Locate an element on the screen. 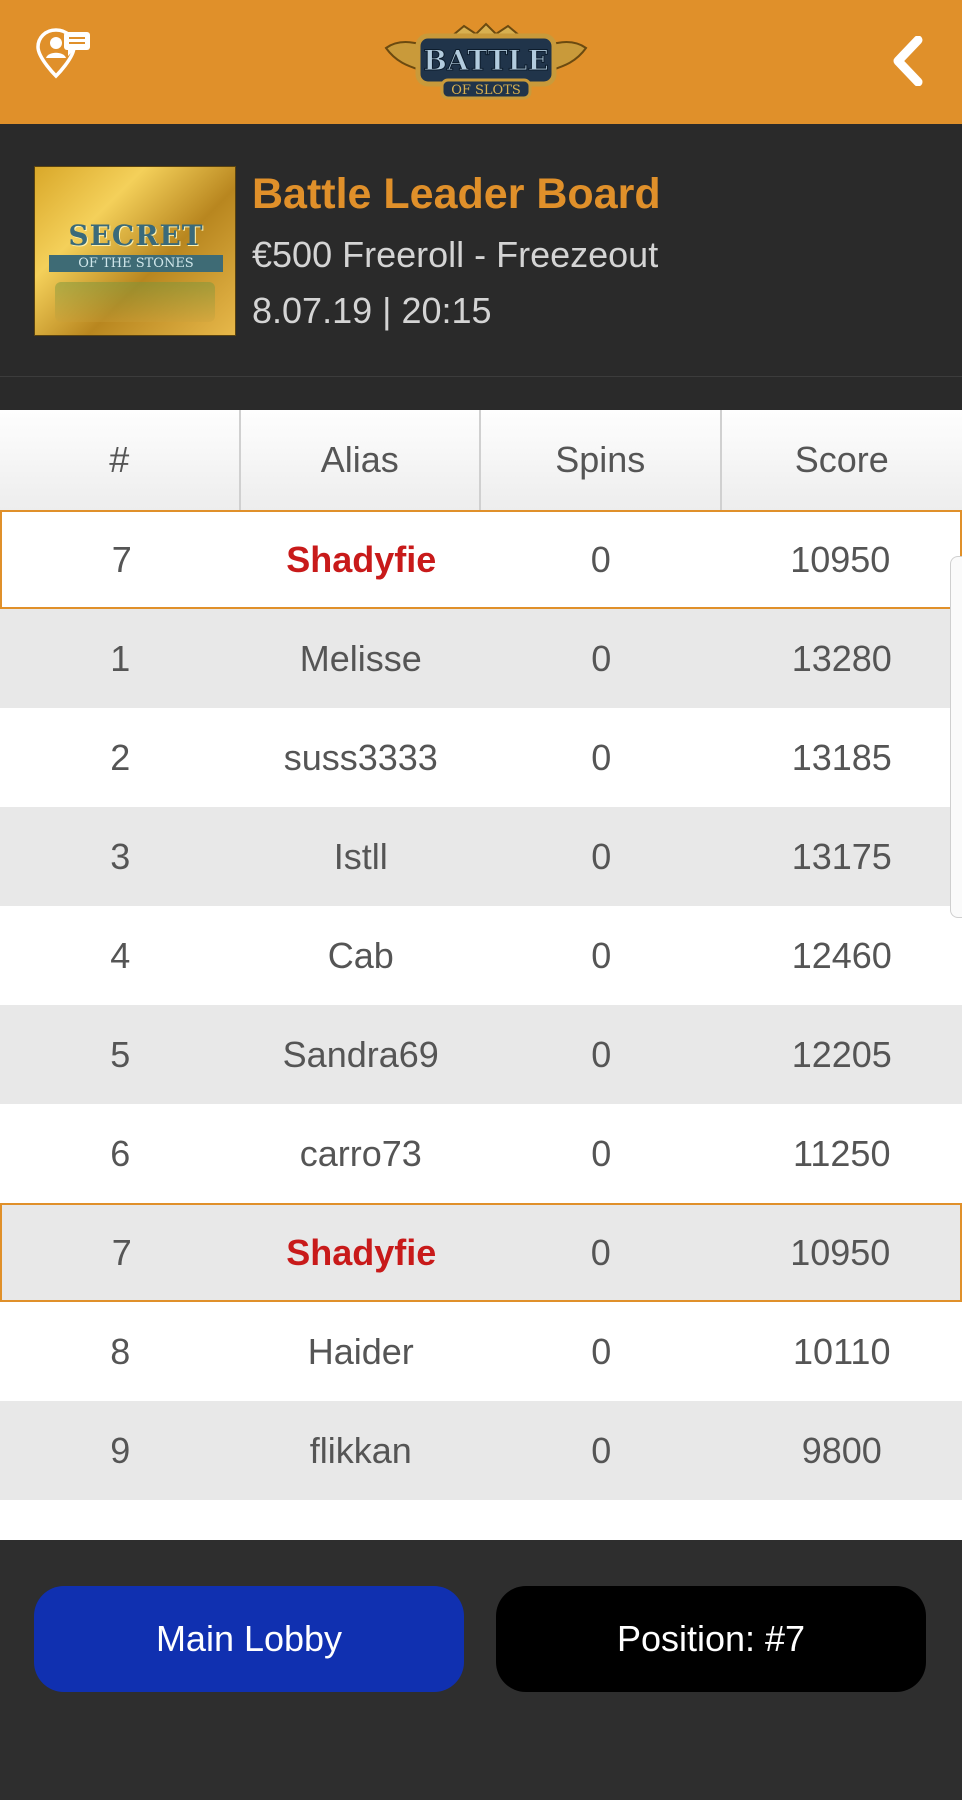 The height and width of the screenshot is (1800, 962). score-cell: 12460 is located at coordinates (841, 955).